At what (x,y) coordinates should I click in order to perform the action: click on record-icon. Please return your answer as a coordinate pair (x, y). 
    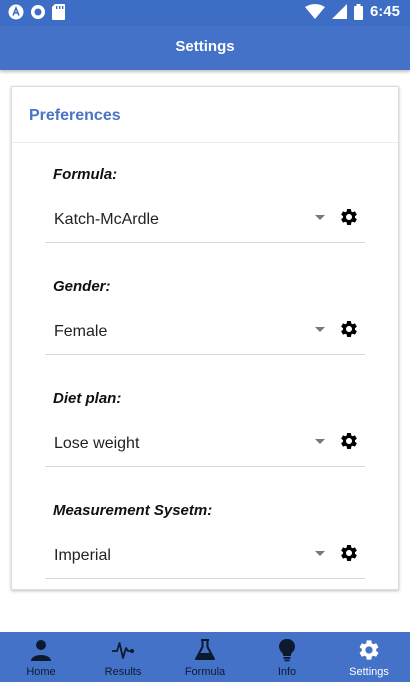
    Looking at the image, I should click on (38, 12).